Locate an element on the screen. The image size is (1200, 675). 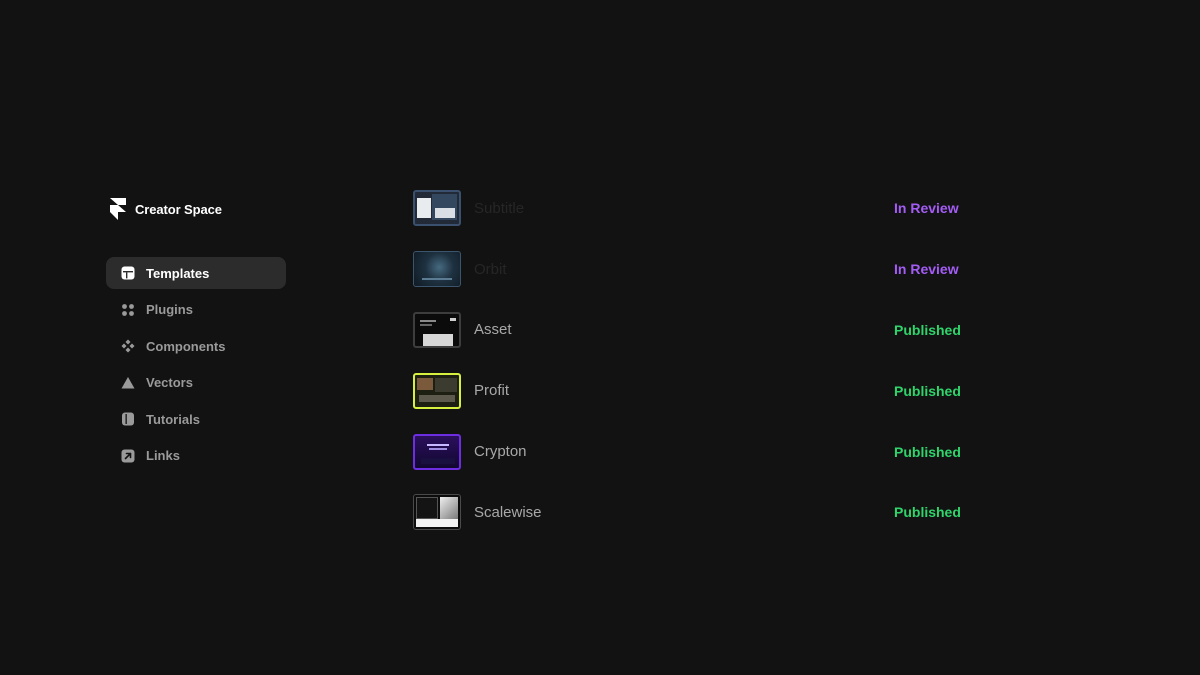
list-item: Crypton Published is located at coordinates (713, 451).